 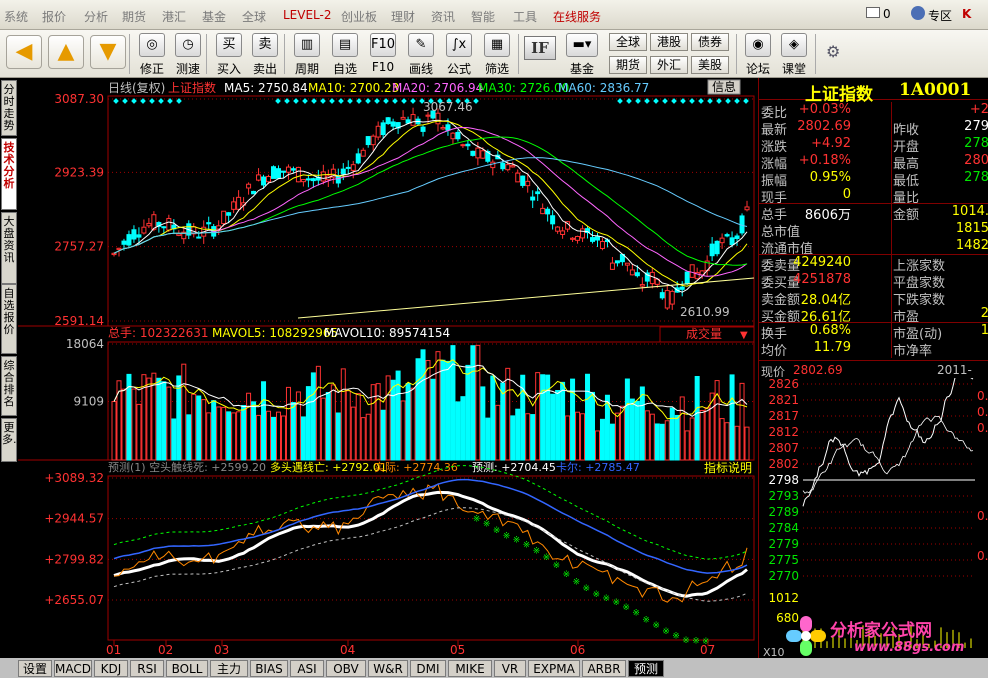 What do you see at coordinates (16, 16) in the screenshot?
I see `menu-item-0: 系统` at bounding box center [16, 16].